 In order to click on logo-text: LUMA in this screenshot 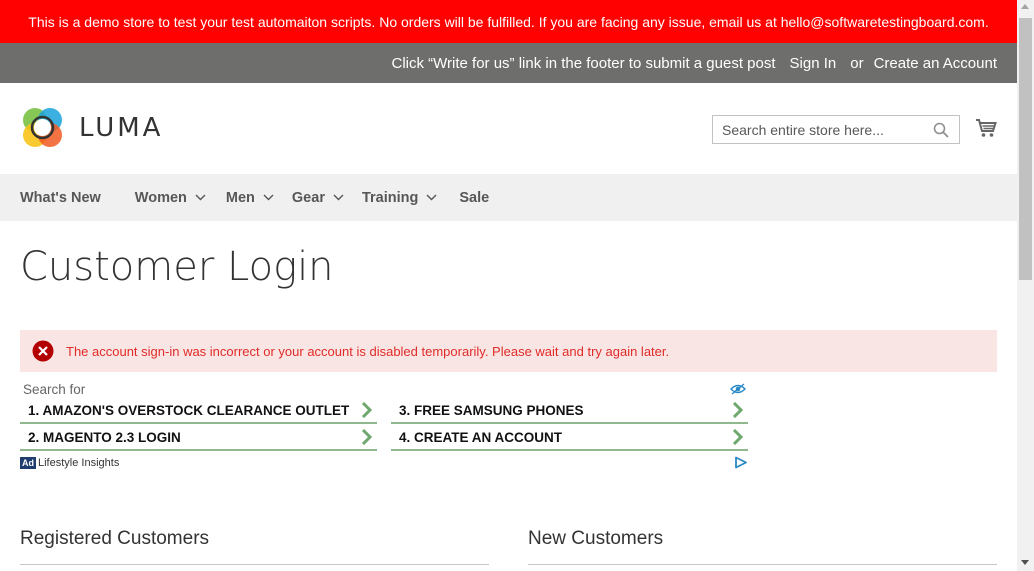, I will do `click(121, 127)`.